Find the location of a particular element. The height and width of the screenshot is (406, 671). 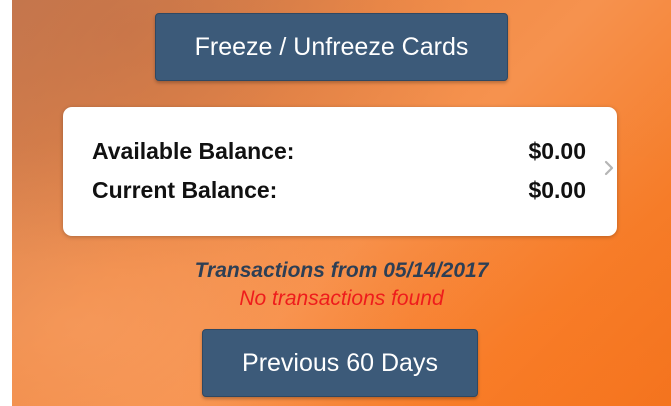

available-balance-value: $0.00 is located at coordinates (557, 151).